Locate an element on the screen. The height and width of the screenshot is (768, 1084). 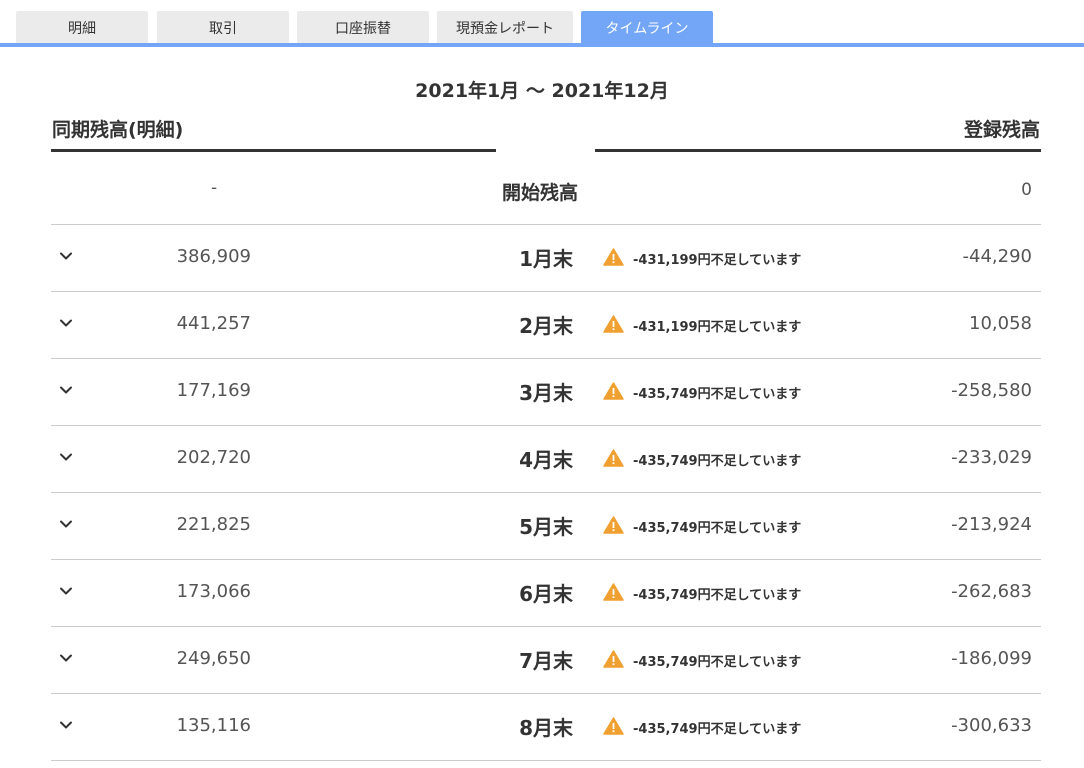
ledger-balance: 386,909 is located at coordinates (213, 256).